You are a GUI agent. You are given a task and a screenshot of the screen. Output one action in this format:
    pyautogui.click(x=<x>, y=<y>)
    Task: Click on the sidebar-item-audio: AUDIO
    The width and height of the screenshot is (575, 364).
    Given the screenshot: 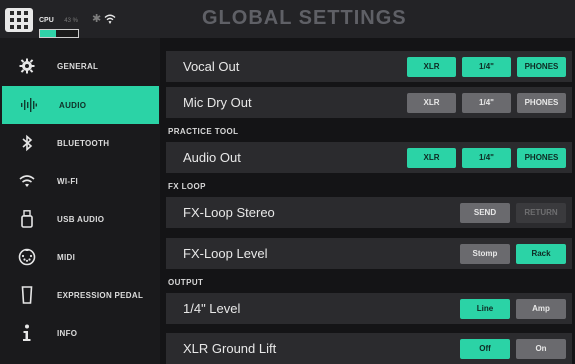 What is the action you would take?
    pyautogui.click(x=80, y=105)
    